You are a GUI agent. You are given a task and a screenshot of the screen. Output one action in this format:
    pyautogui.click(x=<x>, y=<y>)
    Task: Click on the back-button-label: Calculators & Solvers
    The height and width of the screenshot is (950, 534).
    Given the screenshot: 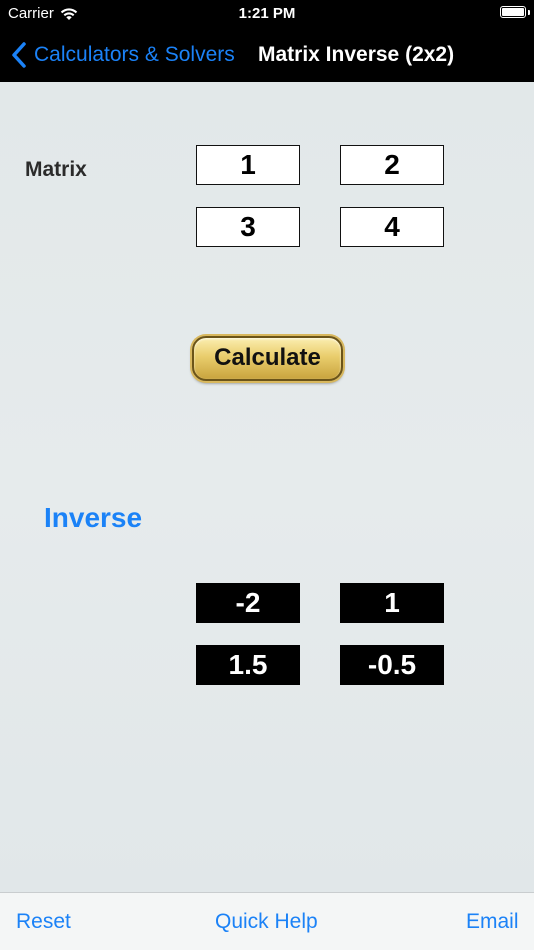 What is the action you would take?
    pyautogui.click(x=134, y=54)
    